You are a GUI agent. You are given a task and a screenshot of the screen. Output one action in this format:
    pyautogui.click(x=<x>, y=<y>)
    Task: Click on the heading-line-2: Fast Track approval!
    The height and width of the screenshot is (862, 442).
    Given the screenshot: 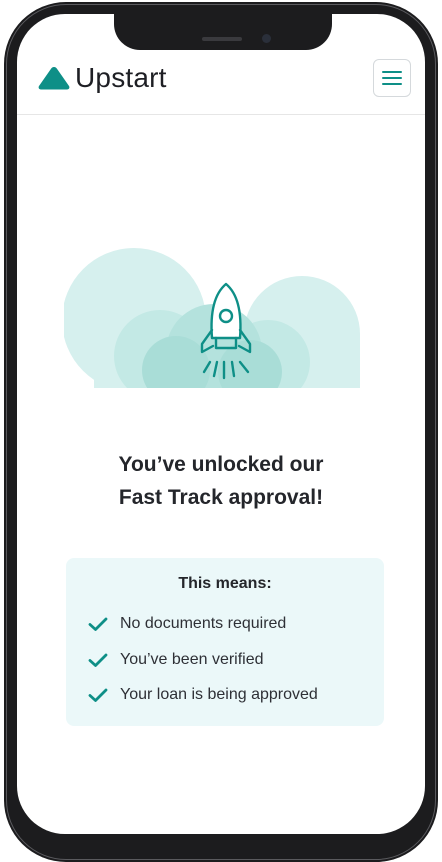 What is the action you would take?
    pyautogui.click(x=221, y=497)
    